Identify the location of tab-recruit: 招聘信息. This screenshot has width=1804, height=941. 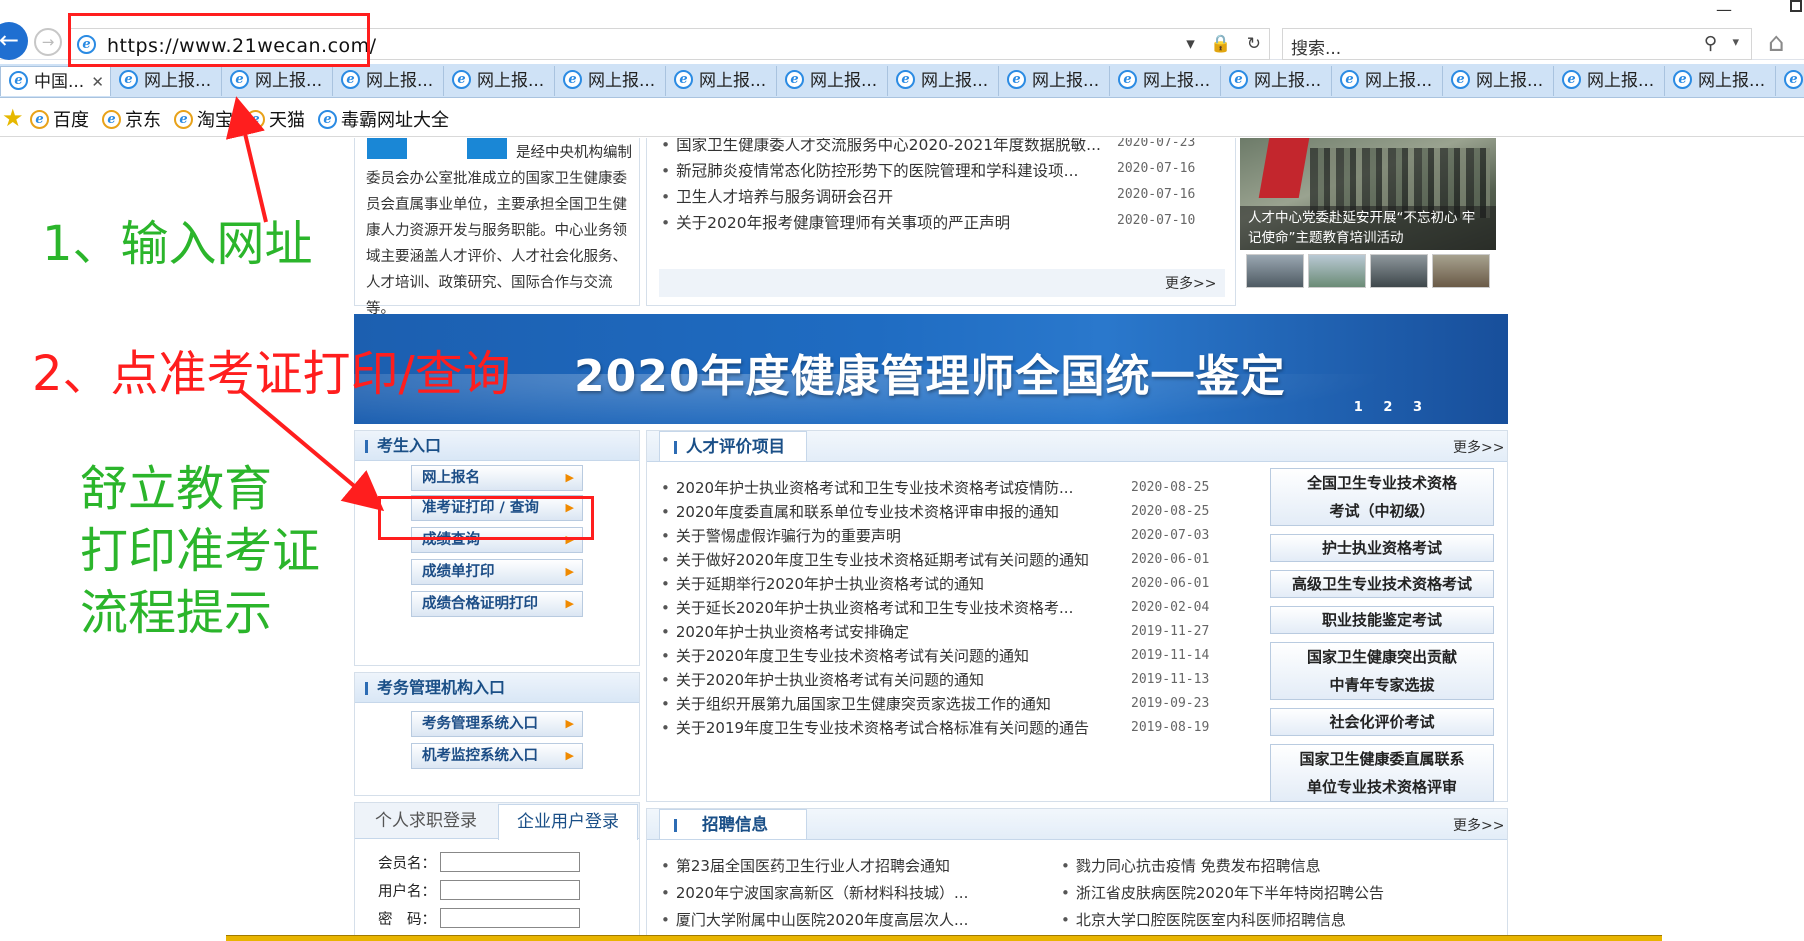
(733, 824).